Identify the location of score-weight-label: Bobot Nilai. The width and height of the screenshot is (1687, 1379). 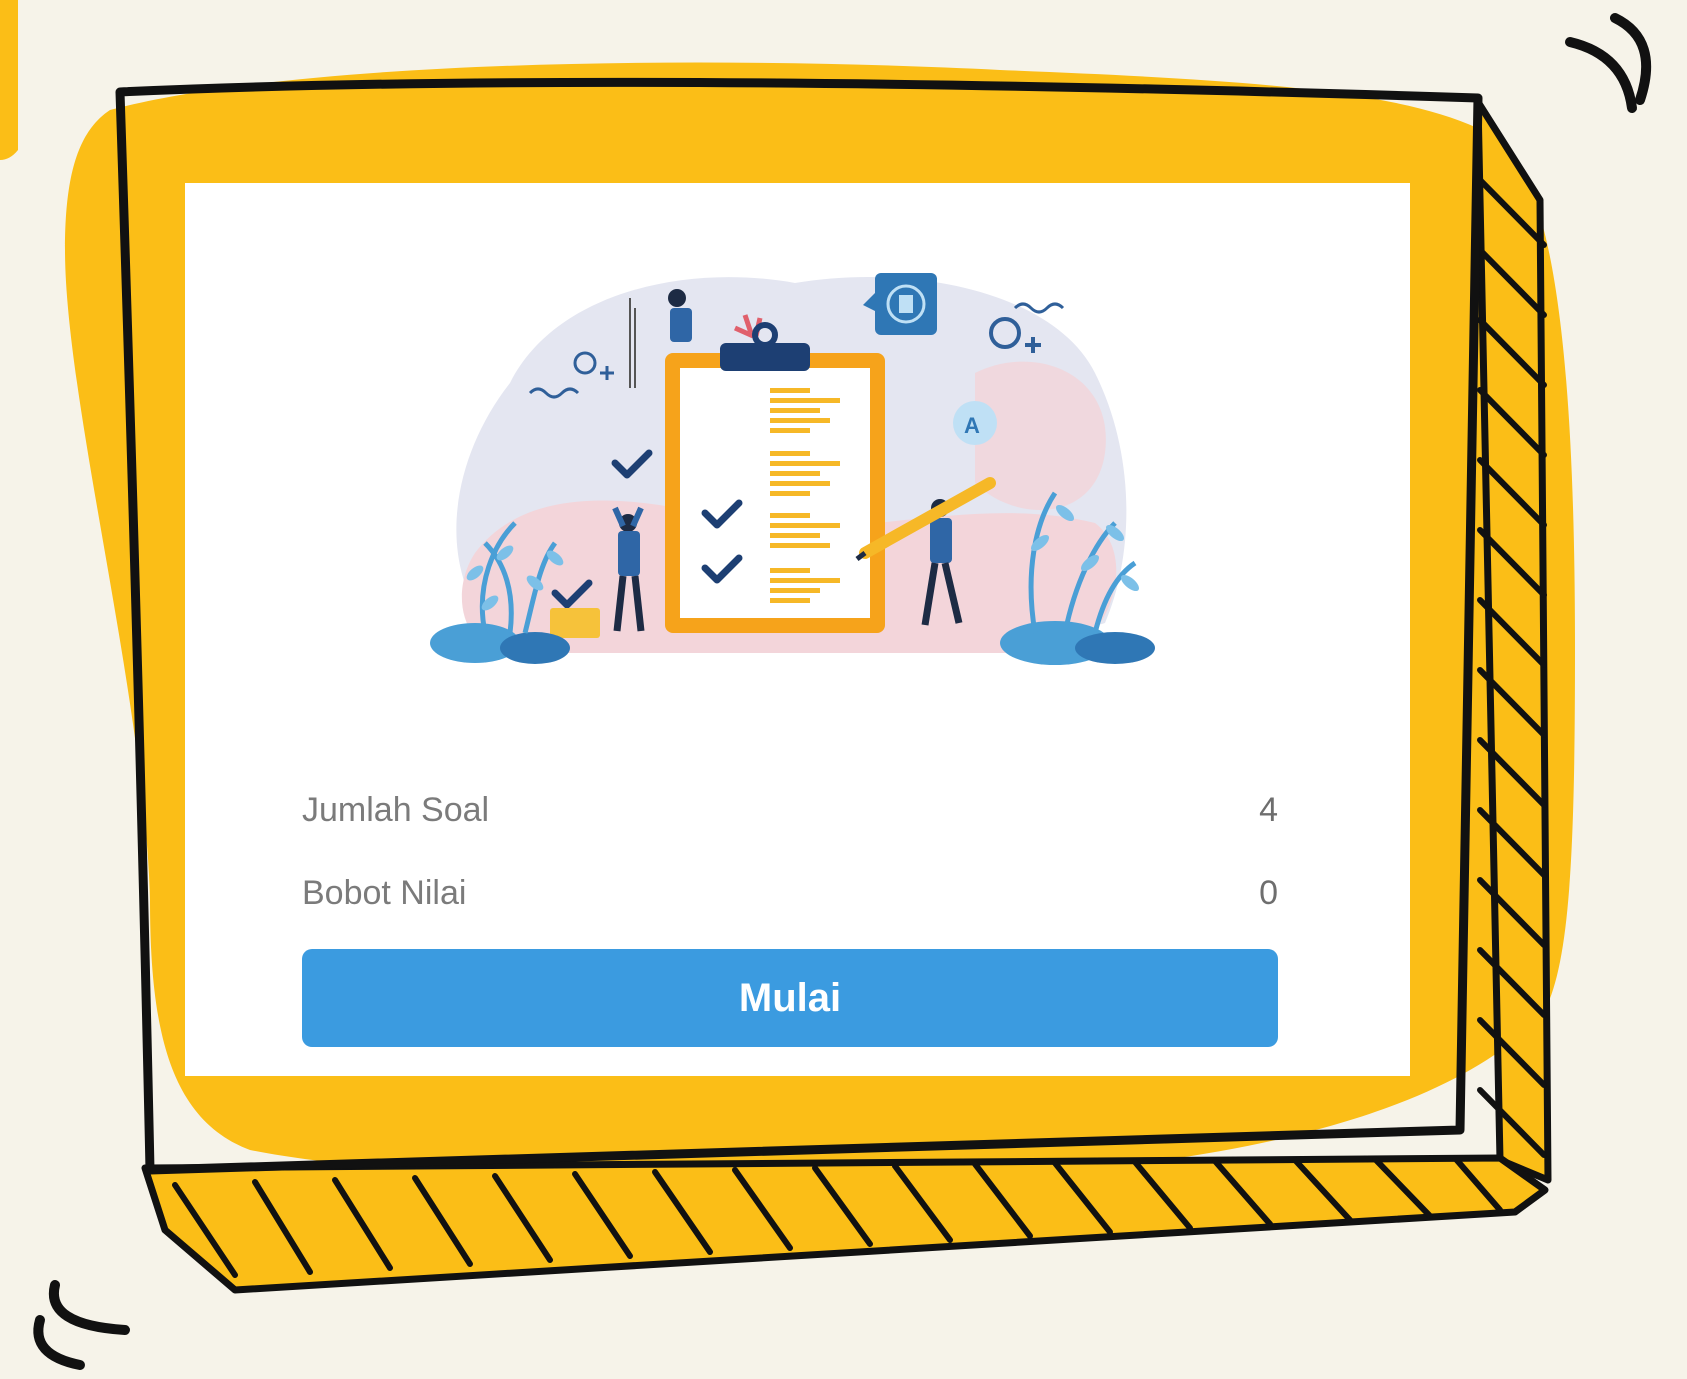
(384, 892).